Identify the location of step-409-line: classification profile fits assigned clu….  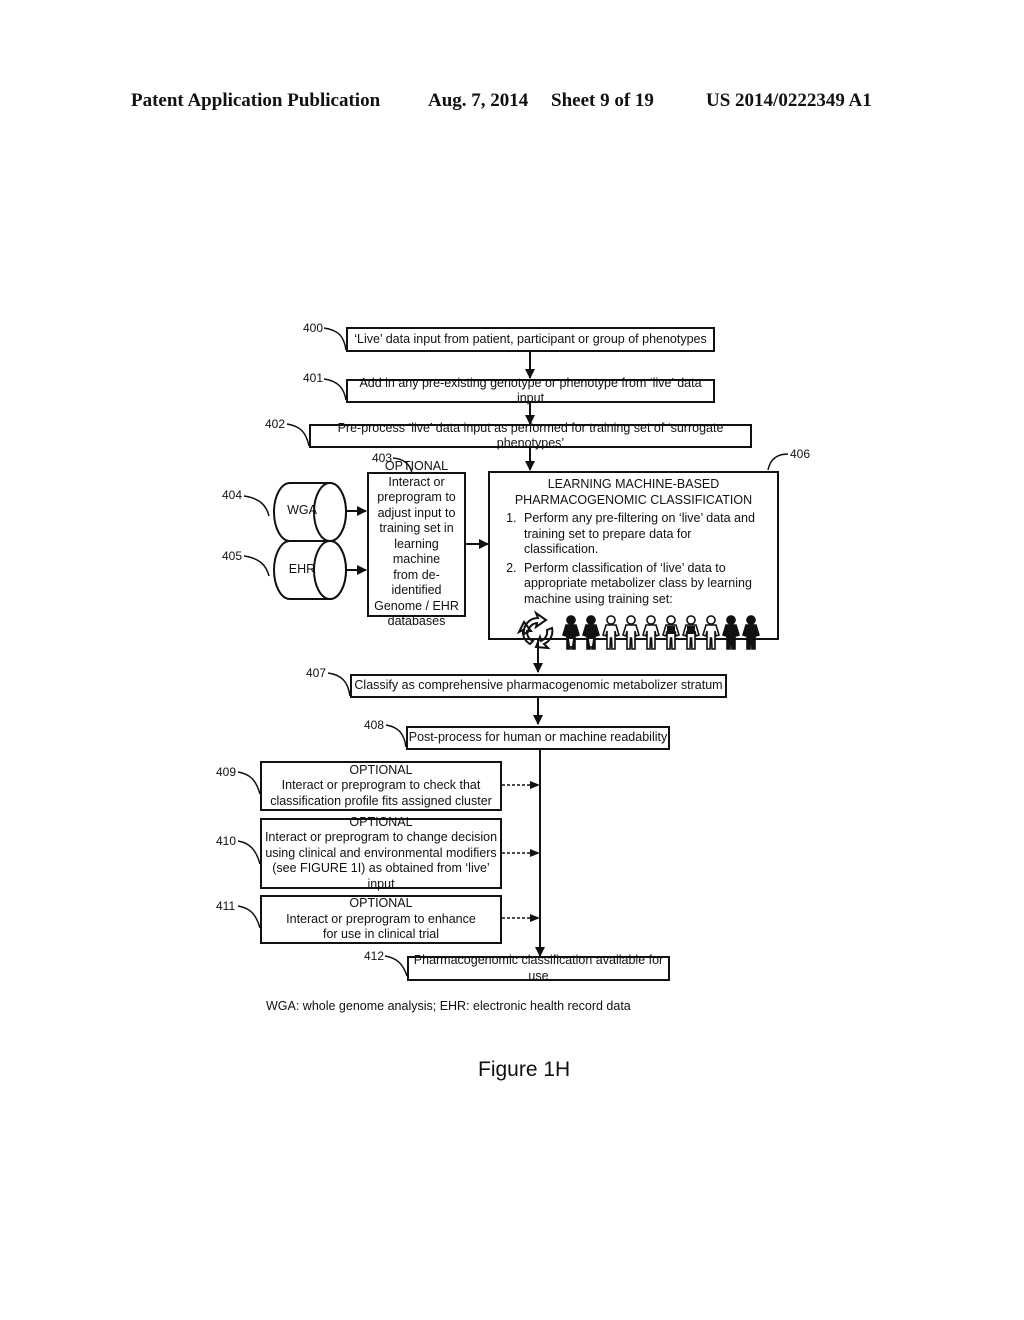
(381, 800).